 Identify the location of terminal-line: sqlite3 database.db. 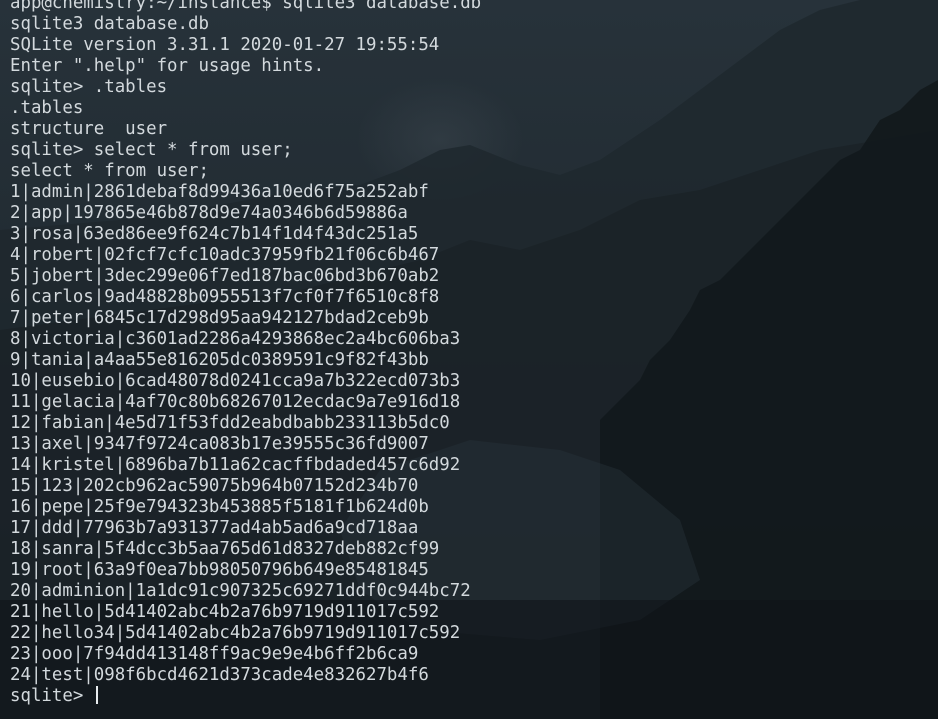
(109, 24).